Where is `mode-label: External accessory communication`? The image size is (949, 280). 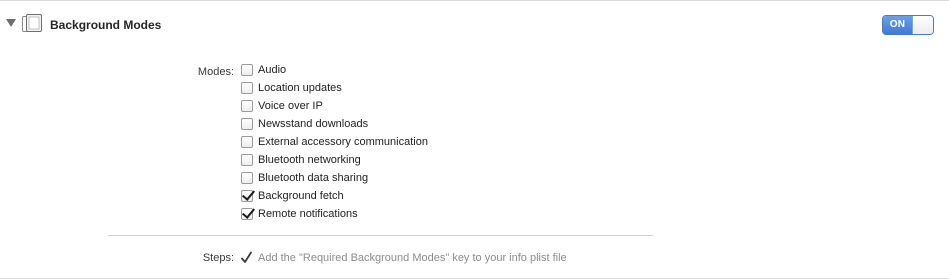 mode-label: External accessory communication is located at coordinates (343, 142).